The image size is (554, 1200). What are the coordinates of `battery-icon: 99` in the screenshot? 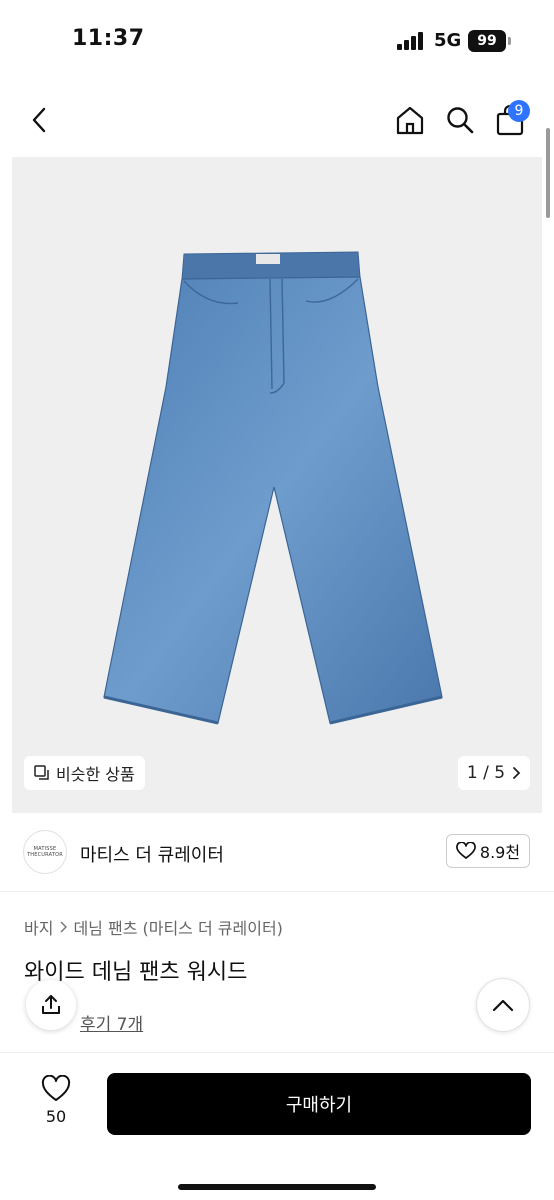 It's located at (487, 41).